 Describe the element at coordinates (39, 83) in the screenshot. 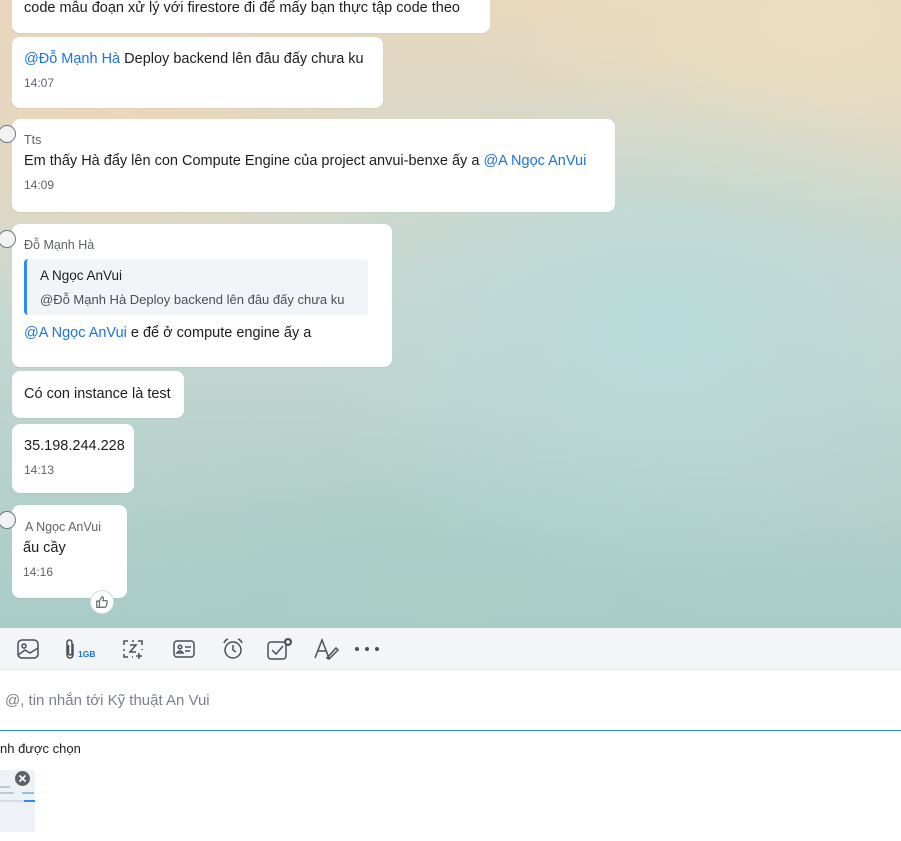

I see `message-time: 14:07` at that location.